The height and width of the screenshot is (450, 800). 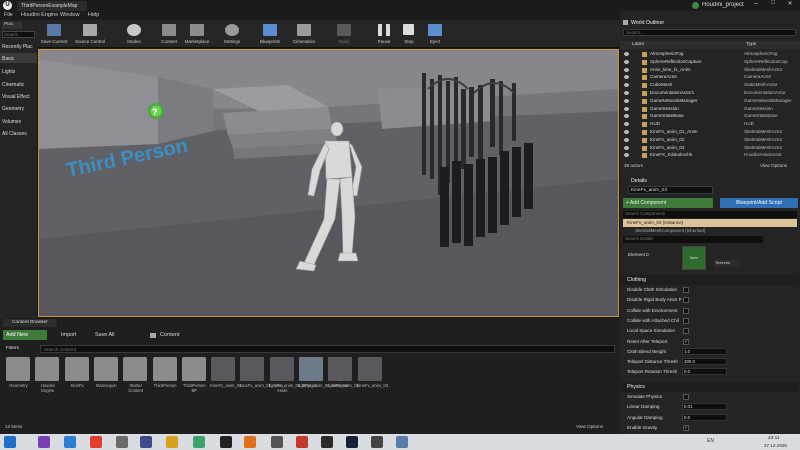 I want to click on outliner-col-label: Label, so click(x=638, y=44).